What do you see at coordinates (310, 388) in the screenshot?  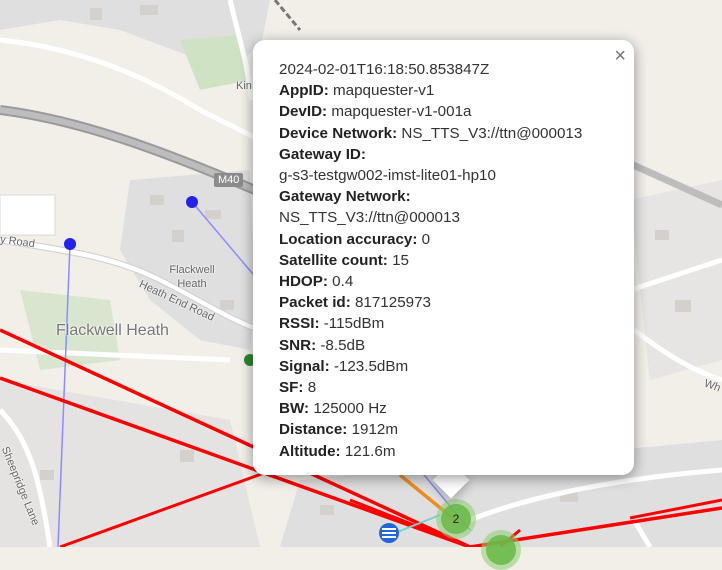 I see `popup-field-value: 8` at bounding box center [310, 388].